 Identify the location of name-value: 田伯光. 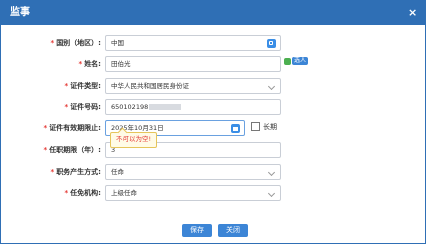
(121, 64).